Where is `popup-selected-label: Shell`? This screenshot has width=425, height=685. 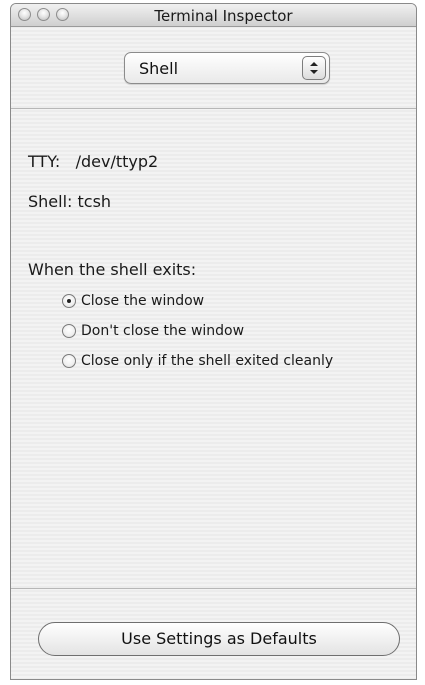 popup-selected-label: Shell is located at coordinates (159, 68).